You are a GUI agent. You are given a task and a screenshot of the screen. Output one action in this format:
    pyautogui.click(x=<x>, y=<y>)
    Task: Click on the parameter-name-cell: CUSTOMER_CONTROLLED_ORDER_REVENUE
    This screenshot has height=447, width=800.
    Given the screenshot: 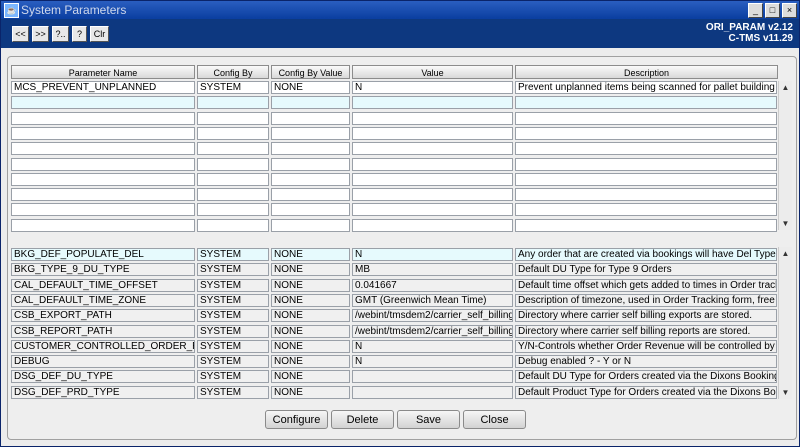 What is the action you would take?
    pyautogui.click(x=103, y=346)
    